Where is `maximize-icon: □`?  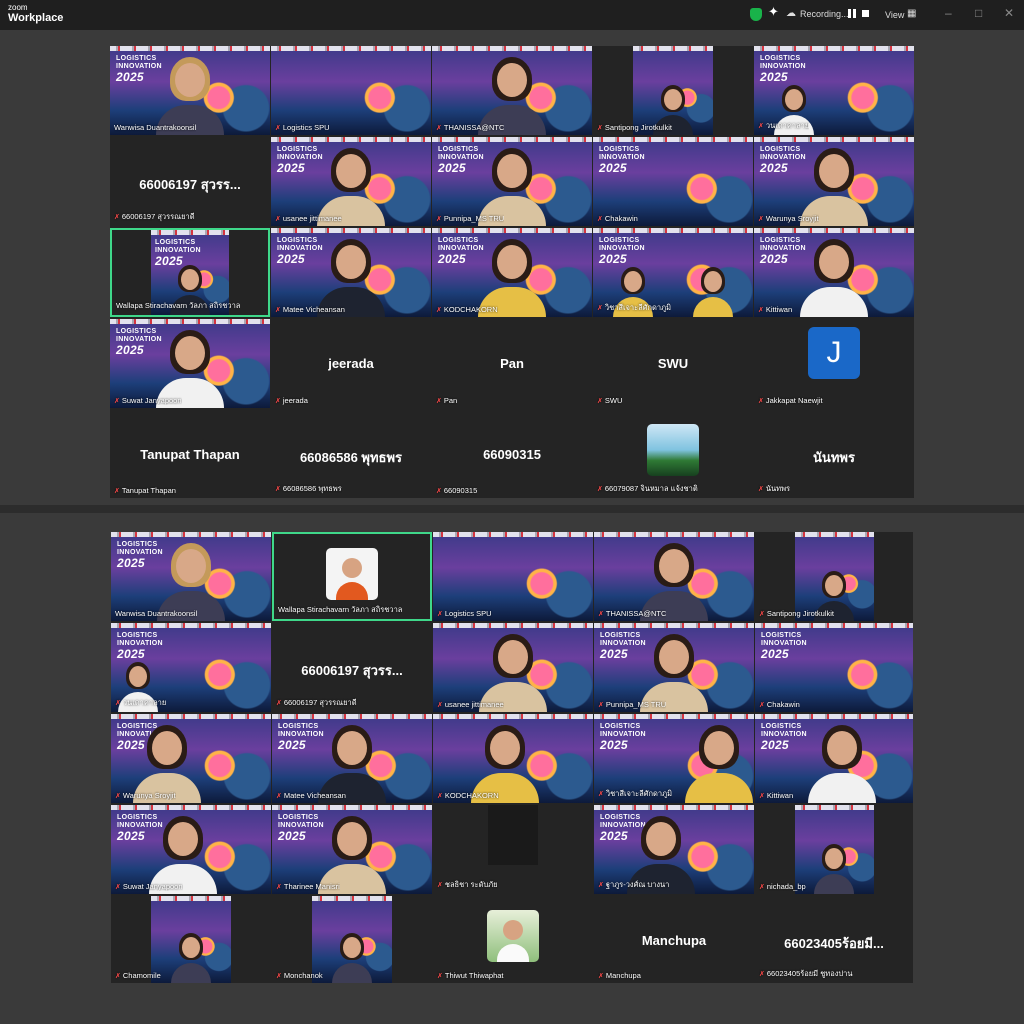
maximize-icon: □ is located at coordinates (978, 13).